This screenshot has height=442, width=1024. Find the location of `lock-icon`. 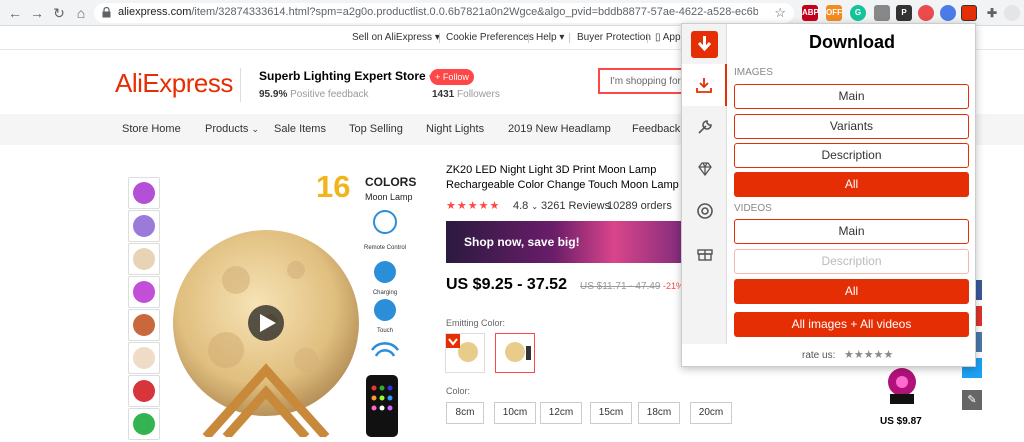

lock-icon is located at coordinates (106, 12).